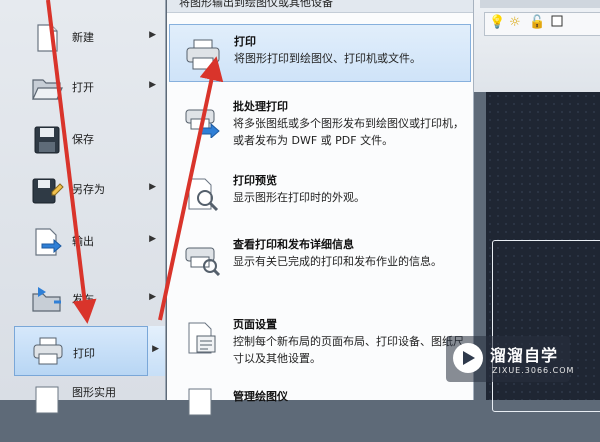 This screenshot has width=600, height=442. I want to click on annotation-arrow-down, so click(71, 162).